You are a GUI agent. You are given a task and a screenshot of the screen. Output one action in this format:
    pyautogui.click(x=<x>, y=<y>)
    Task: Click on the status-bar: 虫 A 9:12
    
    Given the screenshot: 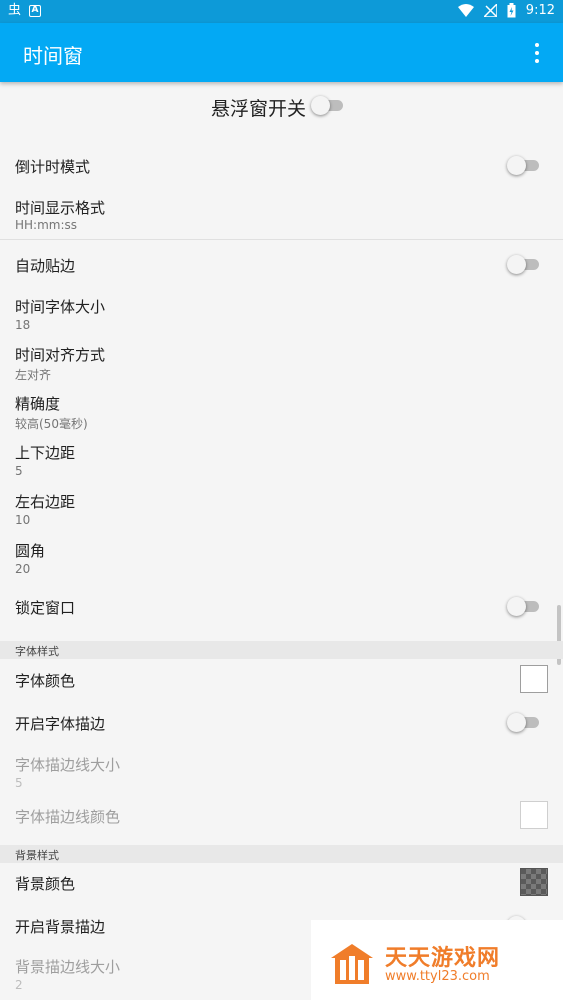 What is the action you would take?
    pyautogui.click(x=281, y=11)
    